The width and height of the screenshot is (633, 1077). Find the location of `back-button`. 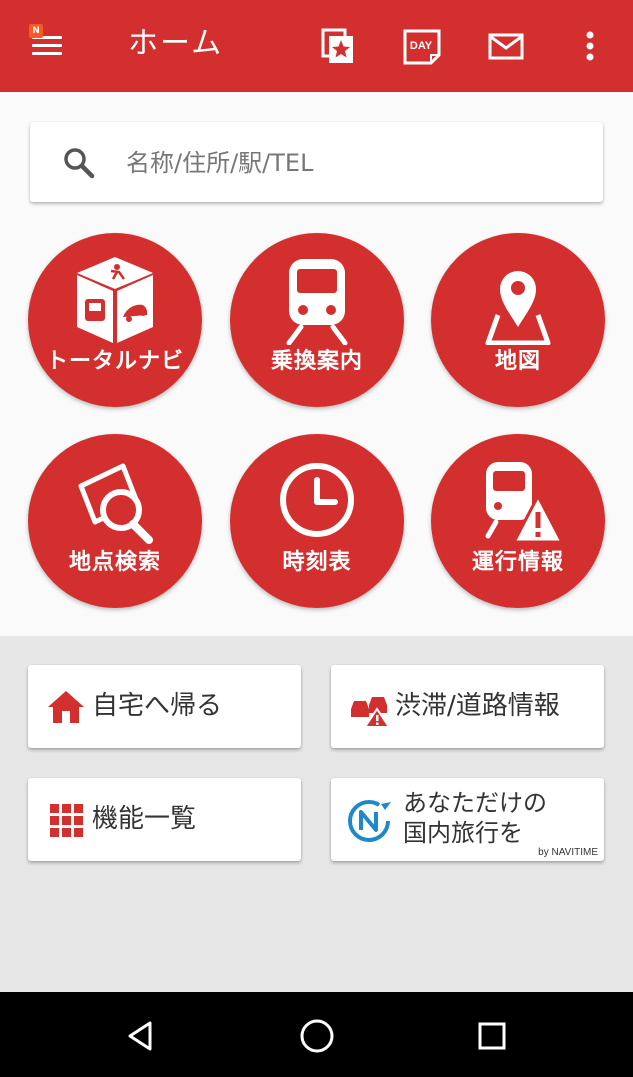

back-button is located at coordinates (141, 1036).